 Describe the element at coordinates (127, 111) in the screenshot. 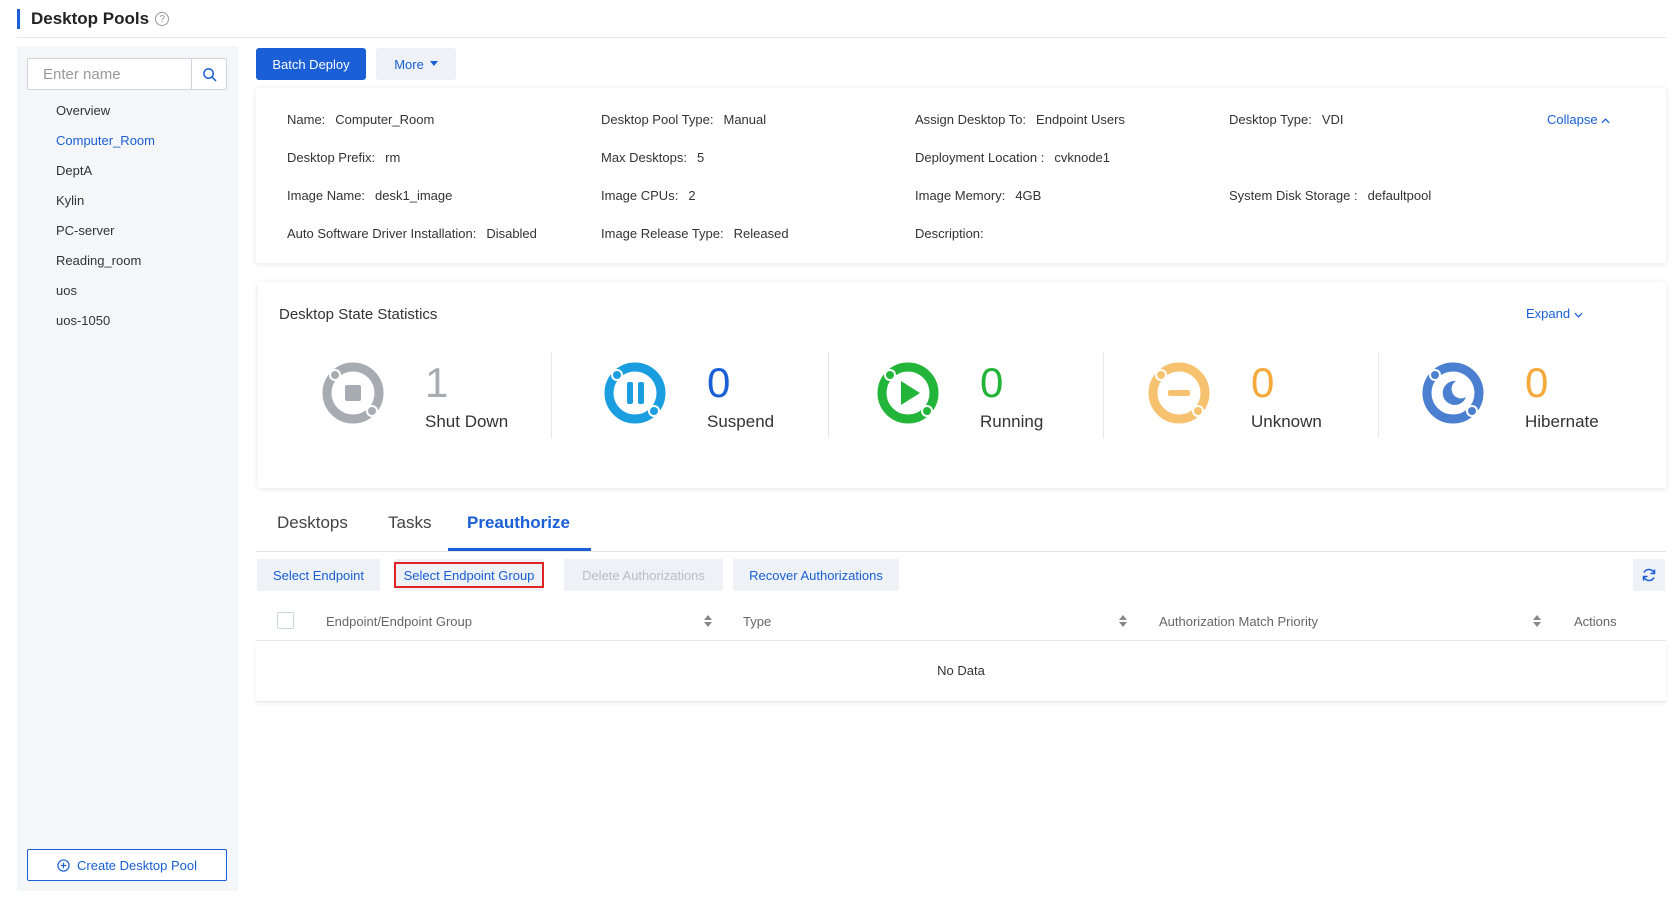

I see `sidebar-item-overview: Overview` at that location.